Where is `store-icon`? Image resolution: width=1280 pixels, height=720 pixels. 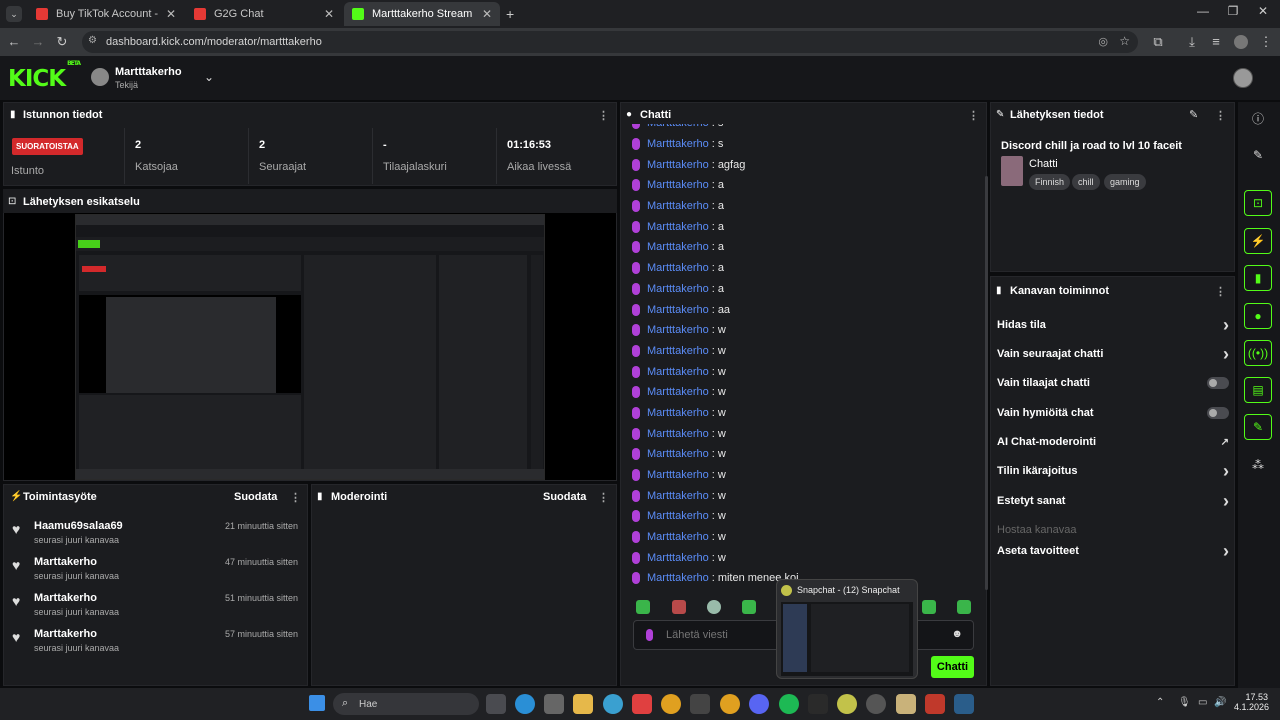
store-icon is located at coordinates (554, 704).